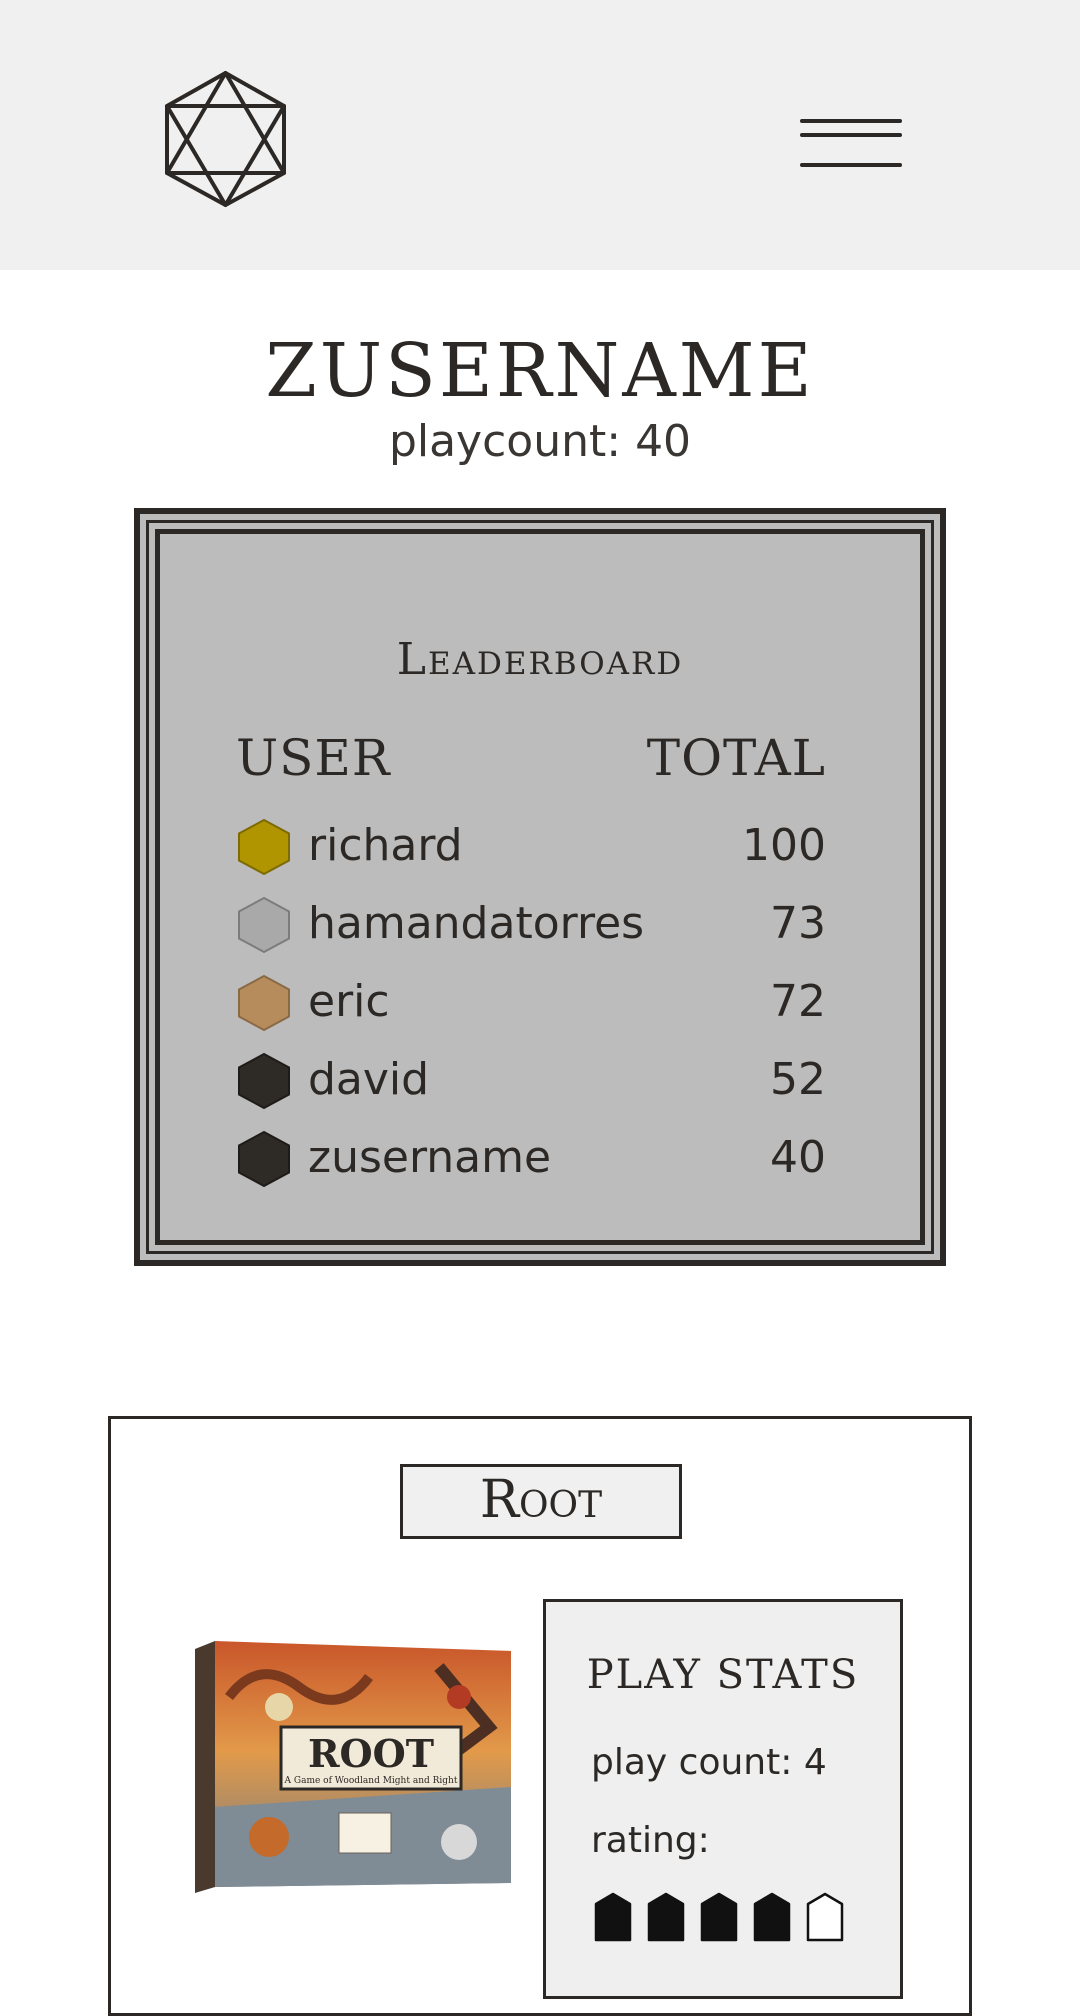 Image resolution: width=1080 pixels, height=2016 pixels. I want to click on stat-rating: rating:, so click(650, 1840).